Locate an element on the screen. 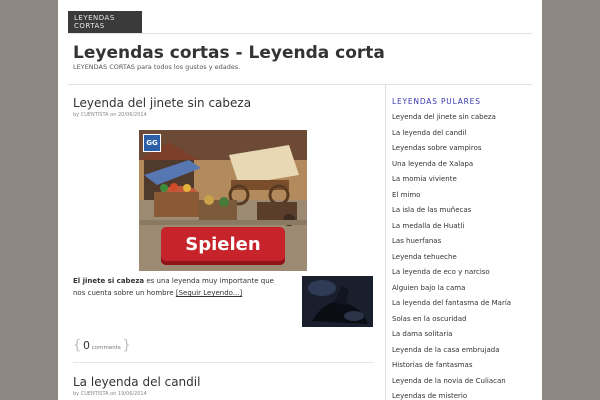  nav-divider is located at coordinates (300, 33).